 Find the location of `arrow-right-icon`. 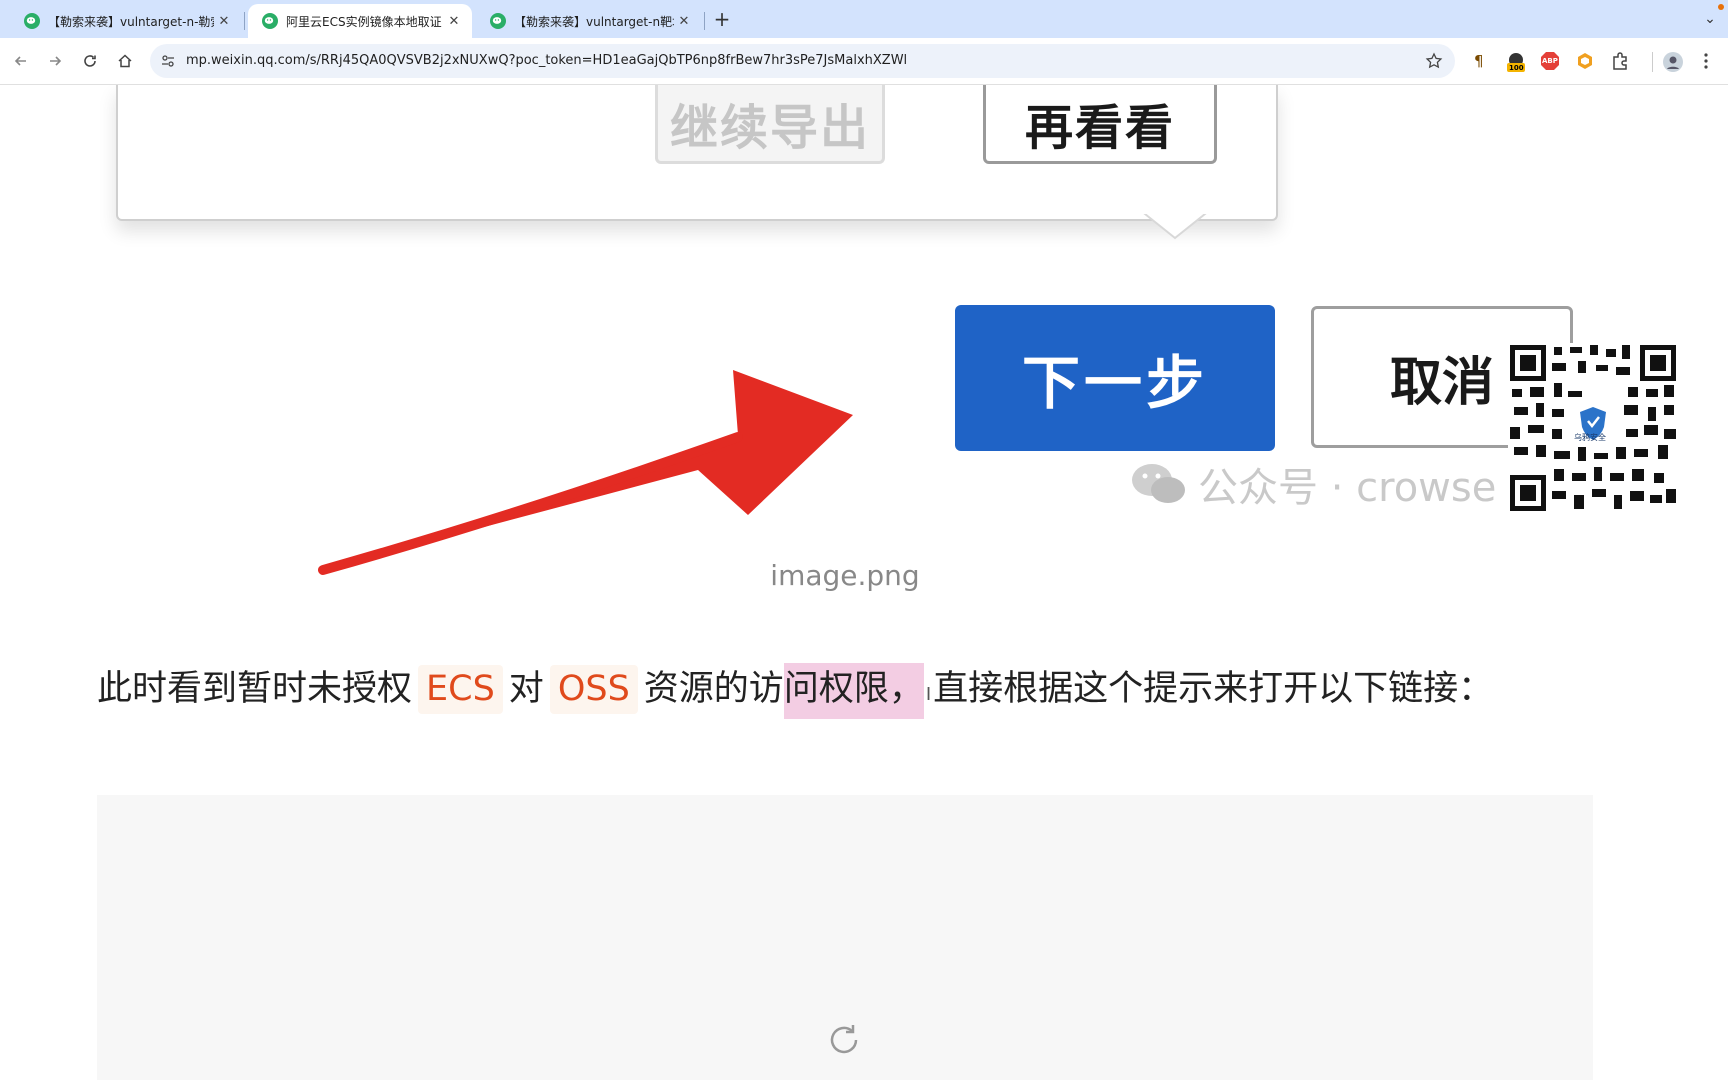

arrow-right-icon is located at coordinates (56, 61).